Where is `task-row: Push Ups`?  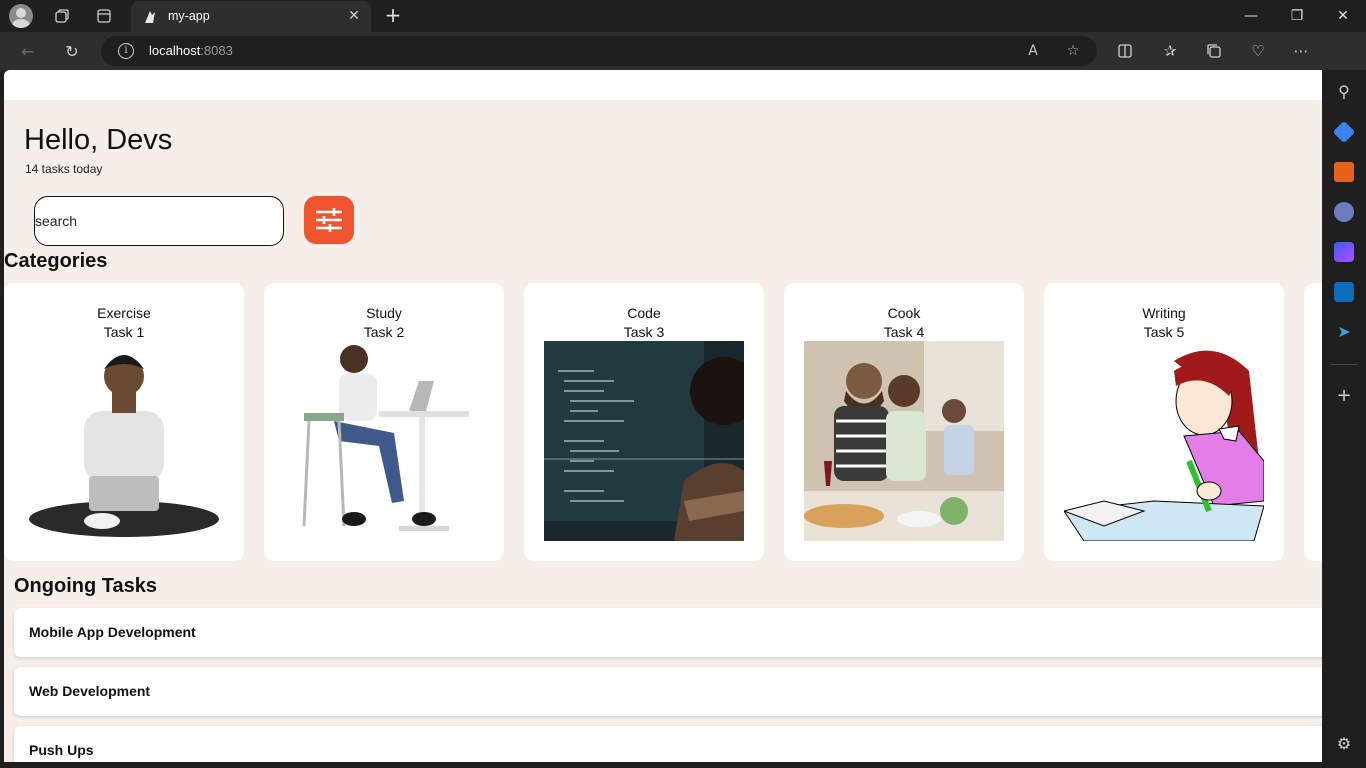 task-row: Push Ups is located at coordinates (668, 744).